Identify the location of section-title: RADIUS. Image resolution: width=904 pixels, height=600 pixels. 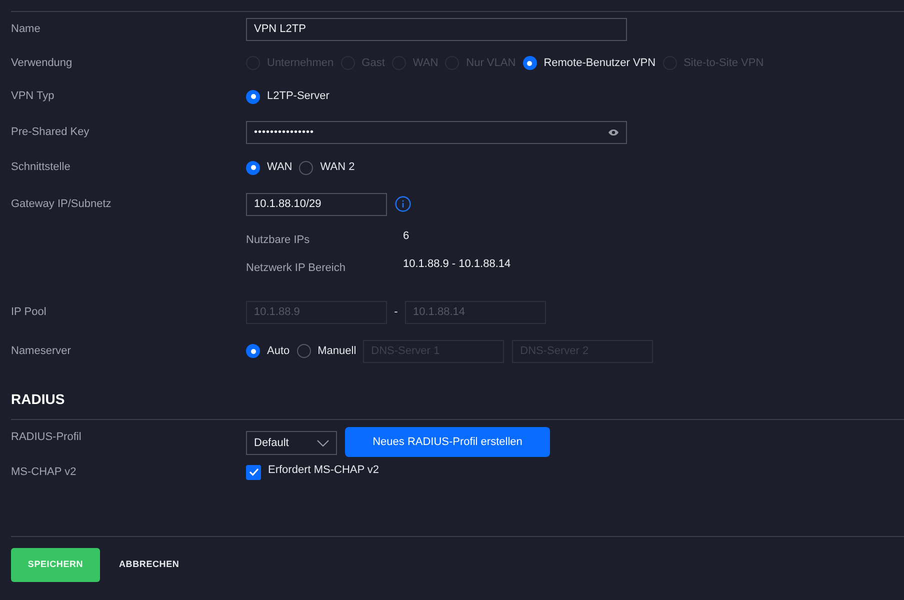
(38, 399).